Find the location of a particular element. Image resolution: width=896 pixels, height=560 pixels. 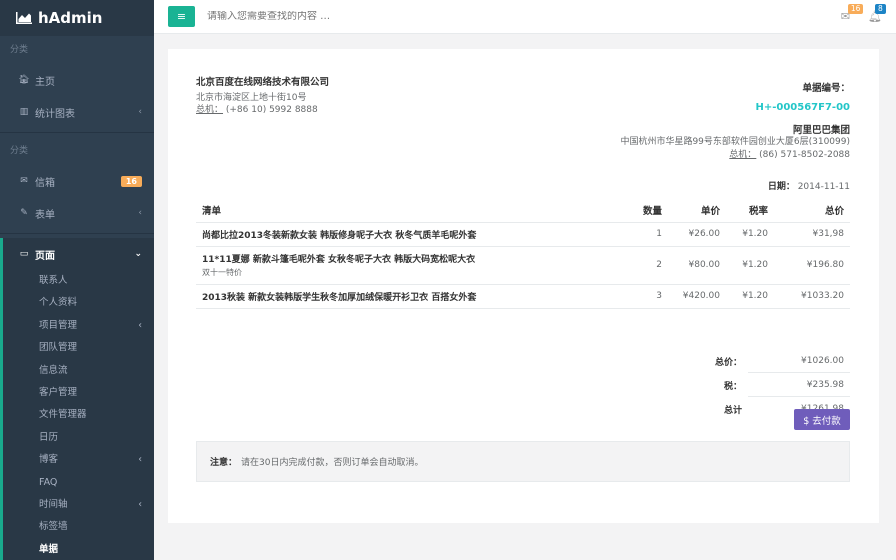

item-total: ¥196.80 is located at coordinates (812, 265).